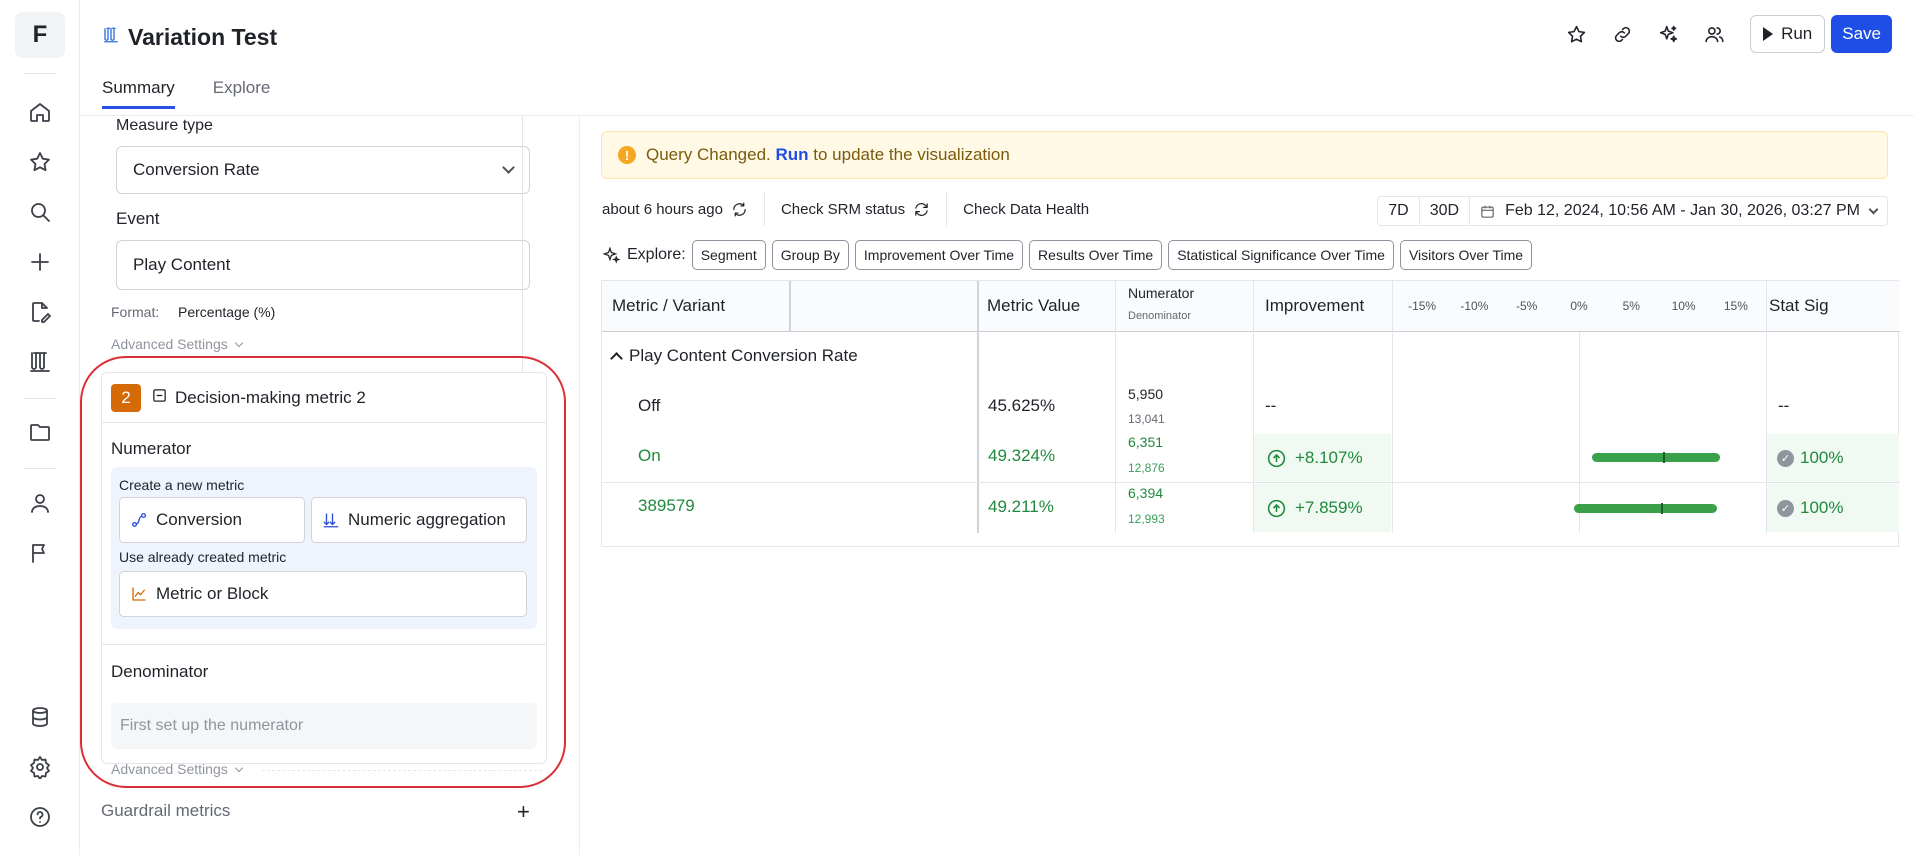 The image size is (1914, 855). What do you see at coordinates (40, 212) in the screenshot?
I see `search-icon` at bounding box center [40, 212].